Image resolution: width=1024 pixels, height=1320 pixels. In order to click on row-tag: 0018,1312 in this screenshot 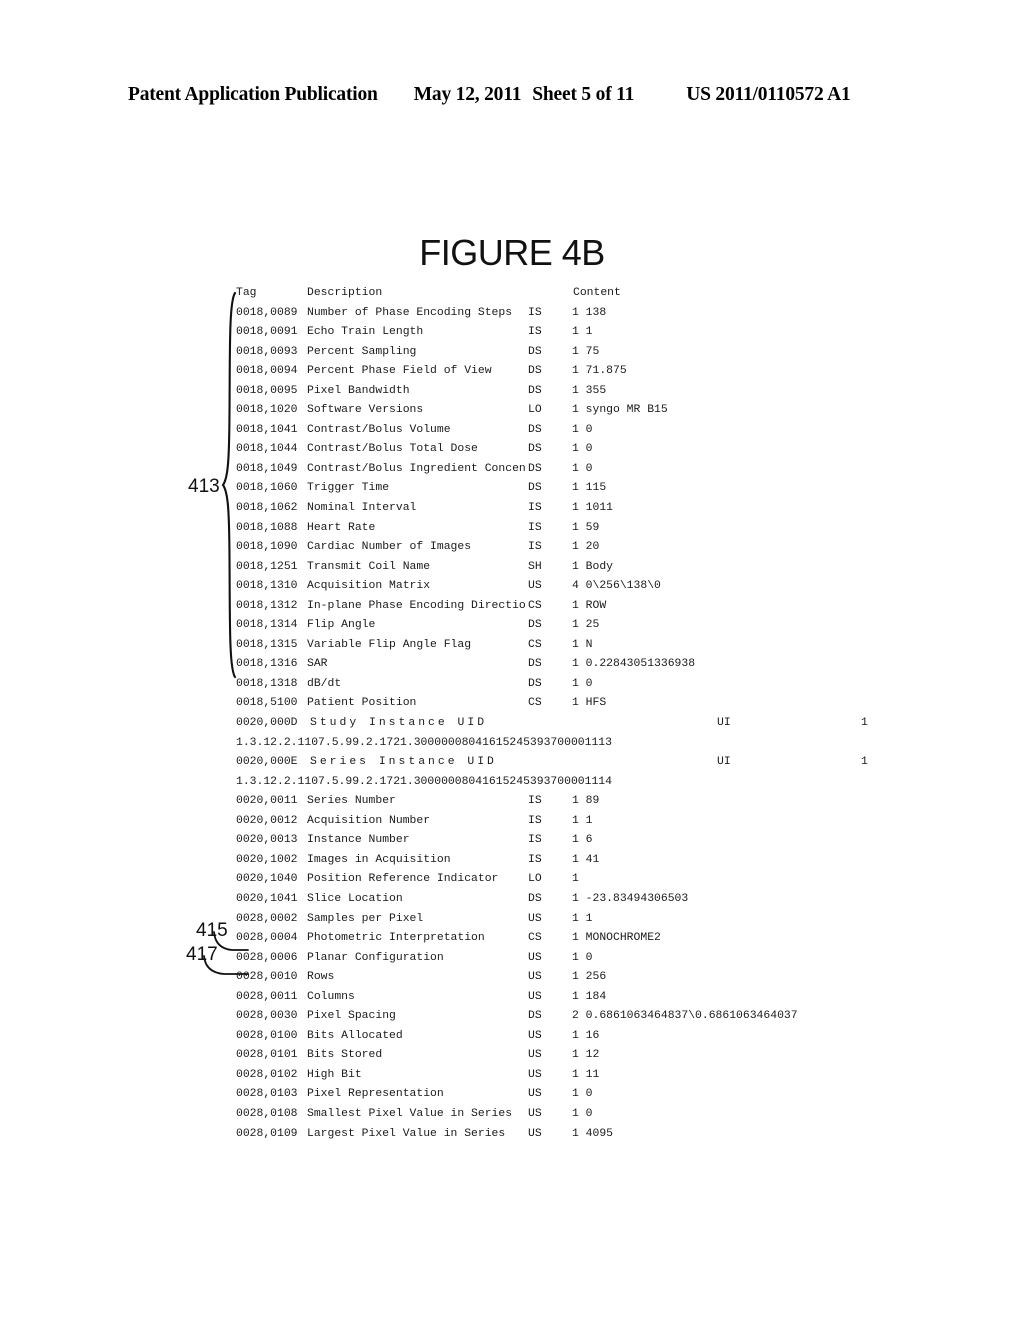, I will do `click(267, 605)`.